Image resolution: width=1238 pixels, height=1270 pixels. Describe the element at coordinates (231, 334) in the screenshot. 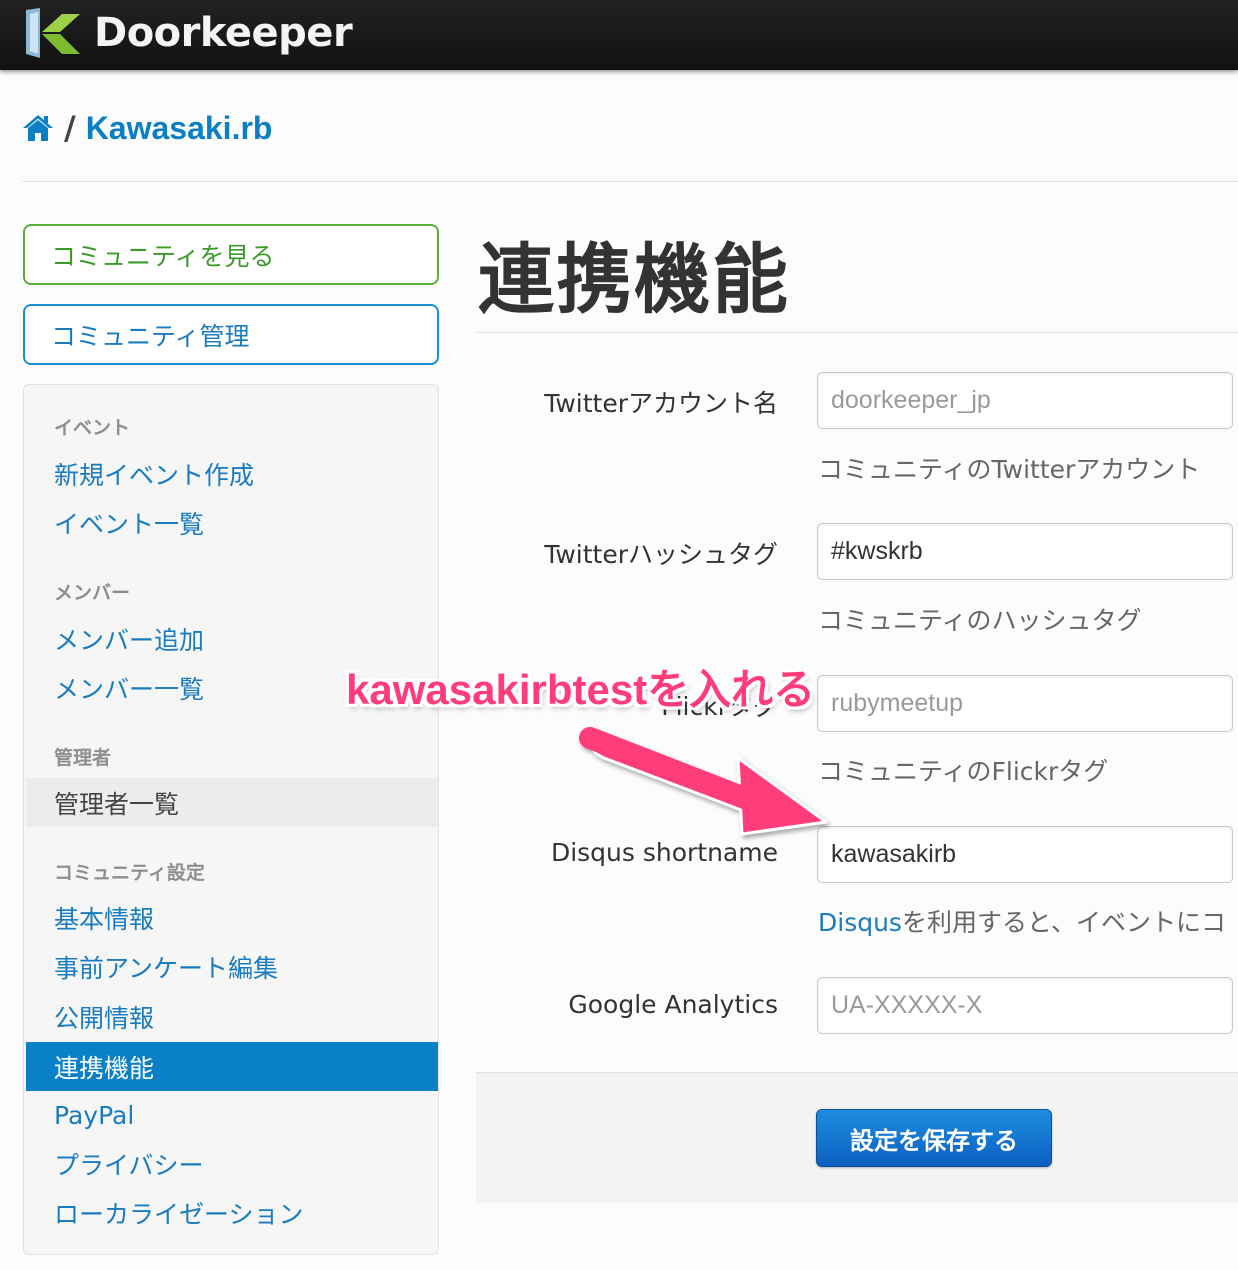

I see `manage-community-button: コミュニティ管理` at that location.